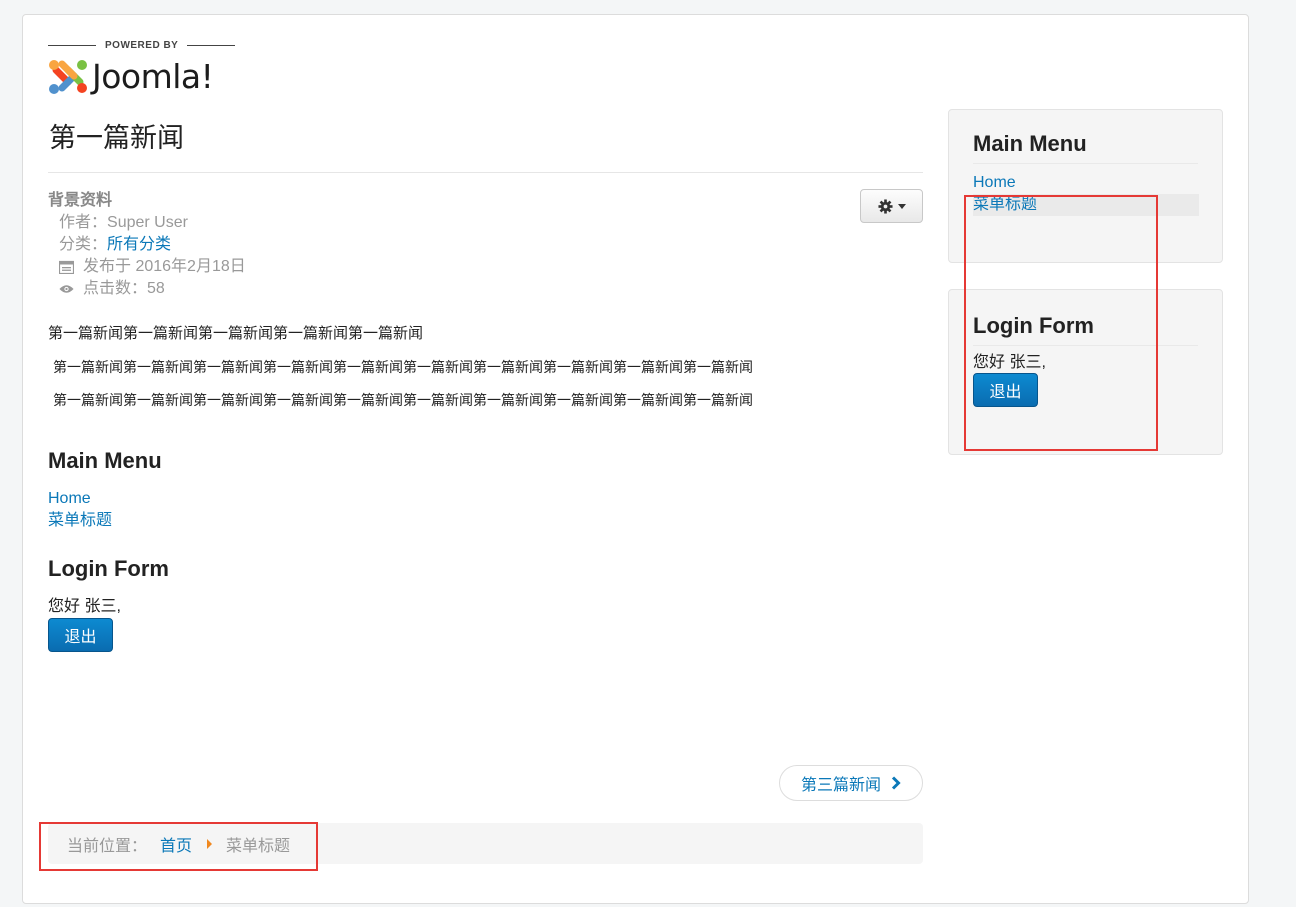 The image size is (1296, 907). Describe the element at coordinates (485, 499) in the screenshot. I see `menu-item-home: Home` at that location.